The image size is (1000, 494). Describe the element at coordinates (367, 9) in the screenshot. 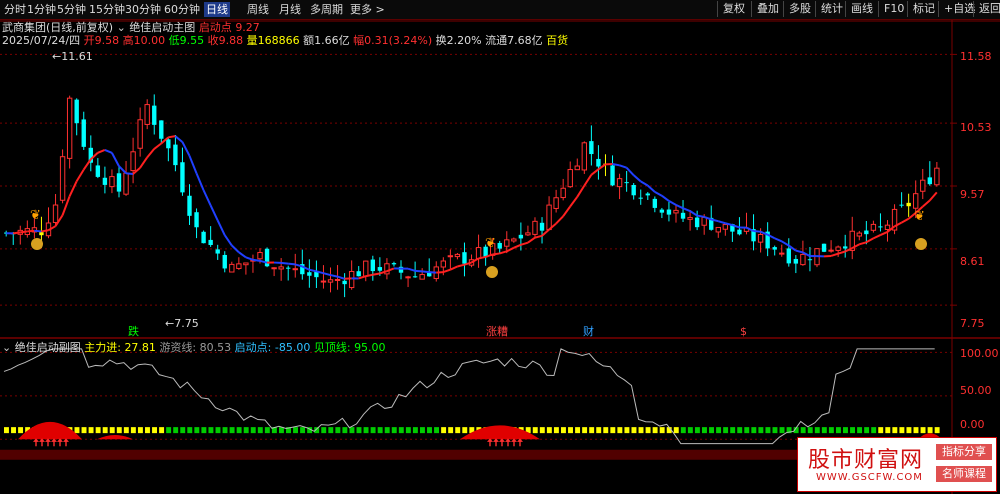

I see `period-tab: 更多 >` at that location.